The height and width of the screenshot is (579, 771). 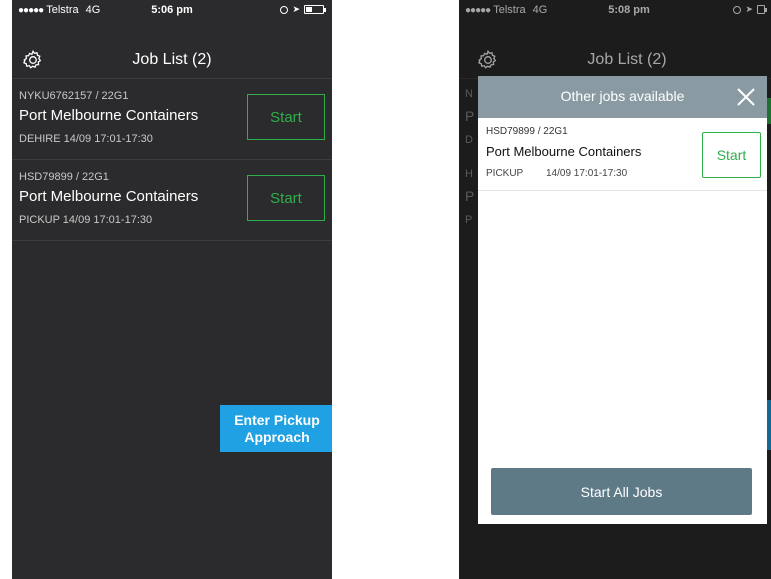 I want to click on modal-header: Other jobs available, so click(x=622, y=97).